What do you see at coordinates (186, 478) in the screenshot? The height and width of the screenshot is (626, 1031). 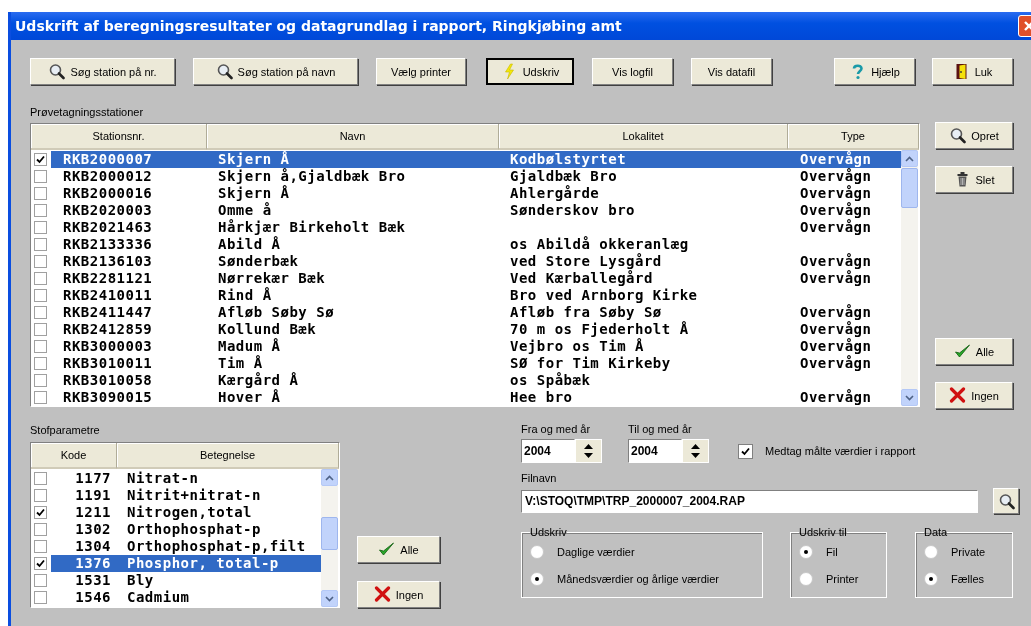 I see `table-row: 1177 Nitrat-n` at bounding box center [186, 478].